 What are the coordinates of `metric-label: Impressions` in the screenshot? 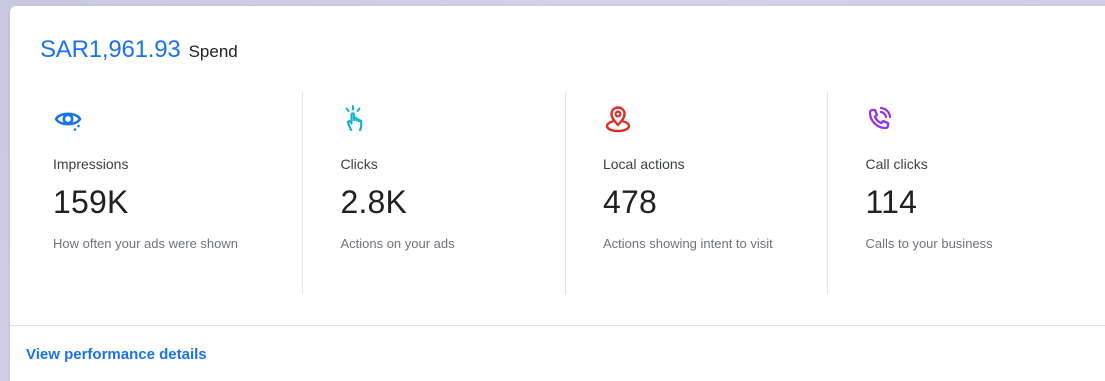 It's located at (91, 164).